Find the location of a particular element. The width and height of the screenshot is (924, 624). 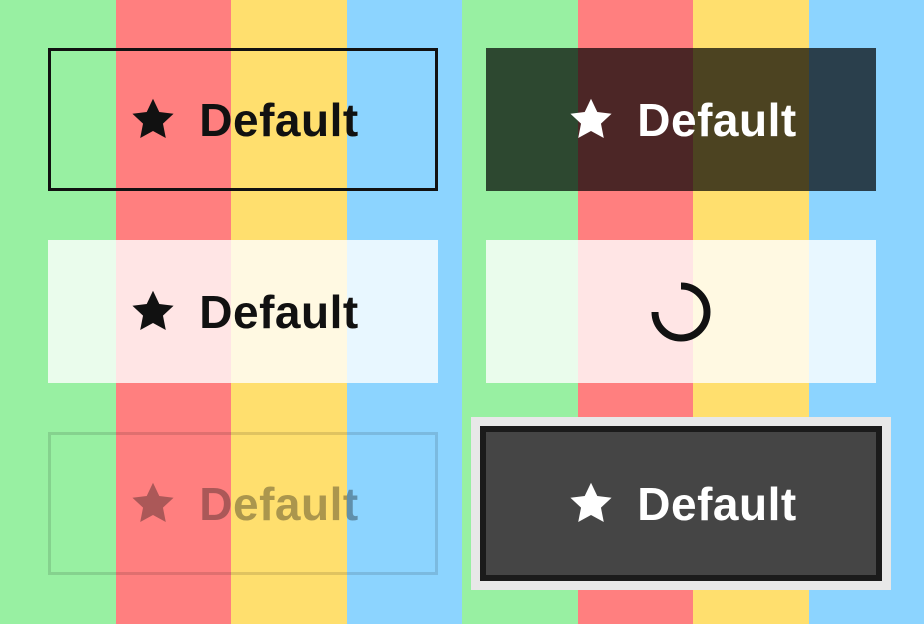

spinner-icon is located at coordinates (681, 312).